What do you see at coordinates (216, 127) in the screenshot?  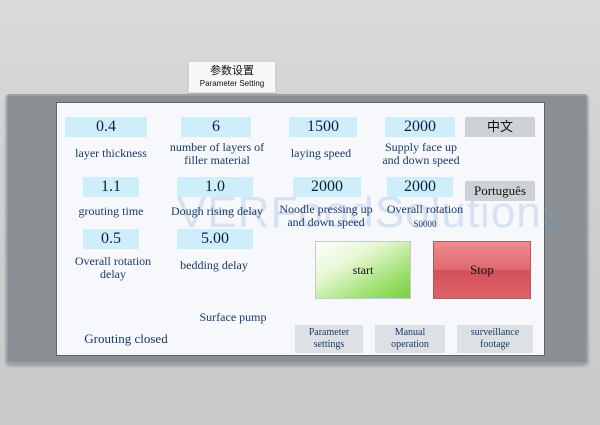 I see `filler-layers-input: 6` at bounding box center [216, 127].